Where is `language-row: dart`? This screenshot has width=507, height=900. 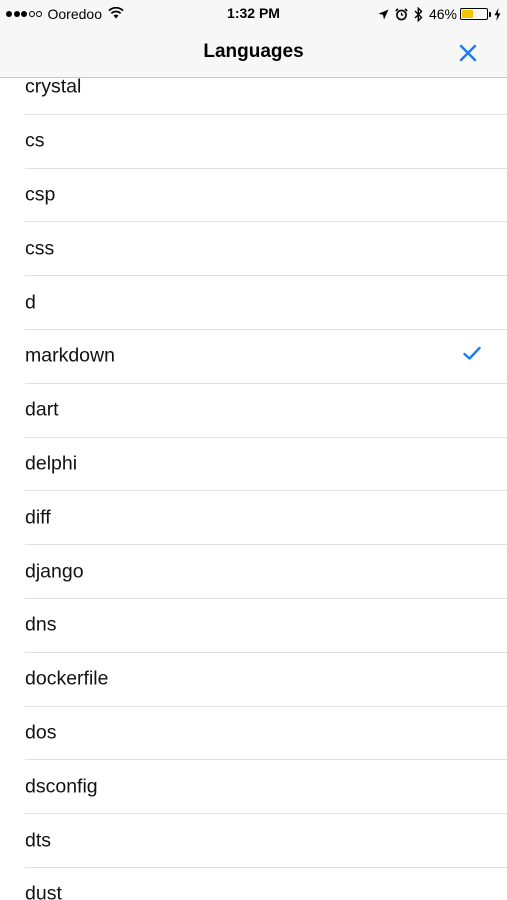 language-row: dart is located at coordinates (266, 411).